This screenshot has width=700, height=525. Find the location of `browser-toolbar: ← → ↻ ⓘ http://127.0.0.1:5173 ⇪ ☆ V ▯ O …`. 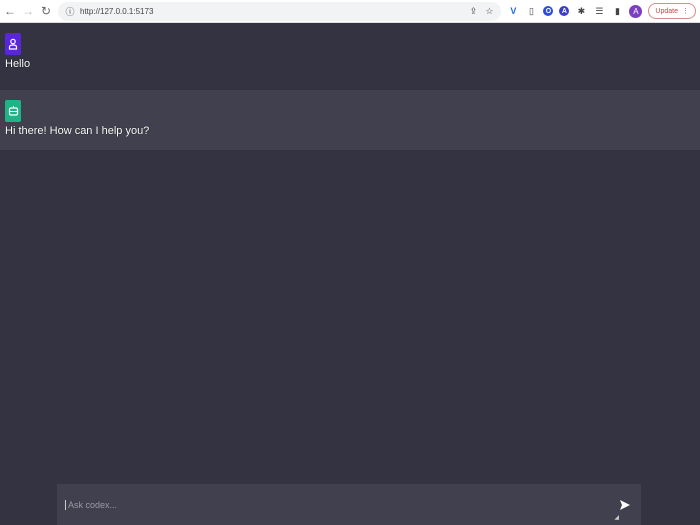

browser-toolbar: ← → ↻ ⓘ http://127.0.0.1:5173 ⇪ ☆ V ▯ O … is located at coordinates (350, 11).